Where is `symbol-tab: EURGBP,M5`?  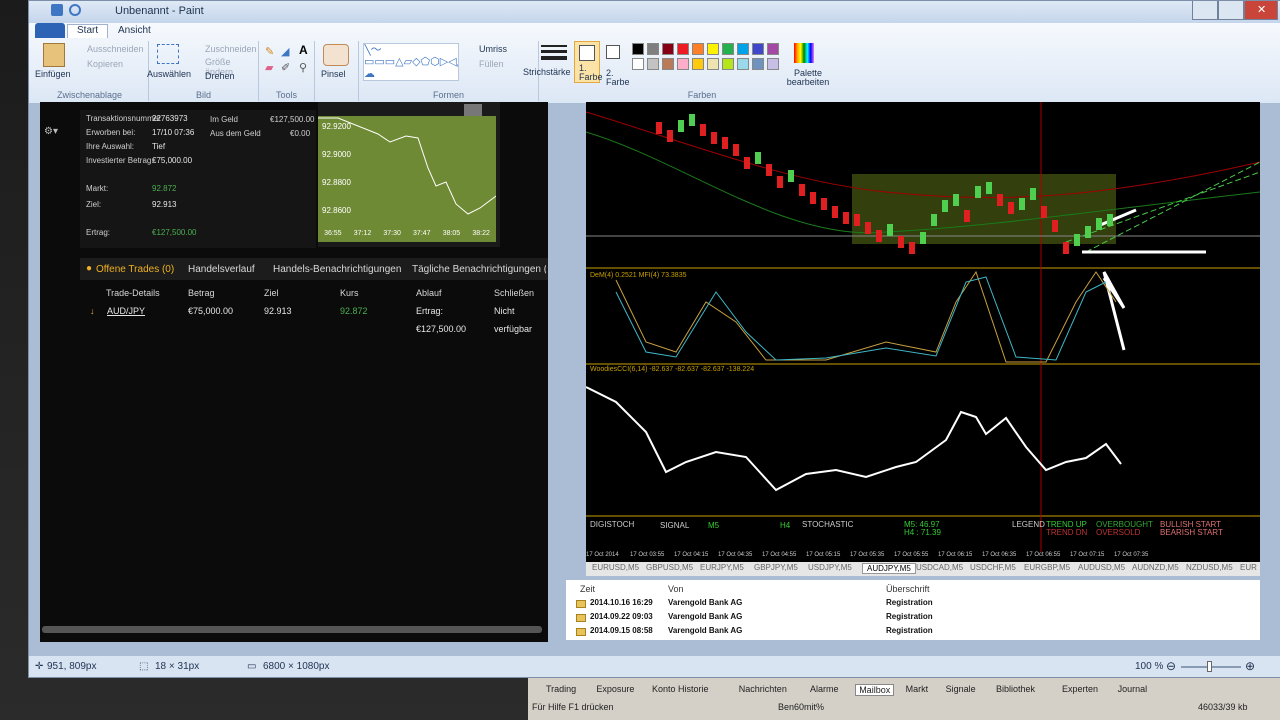
symbol-tab: EURGBP,M5 is located at coordinates (1047, 567).